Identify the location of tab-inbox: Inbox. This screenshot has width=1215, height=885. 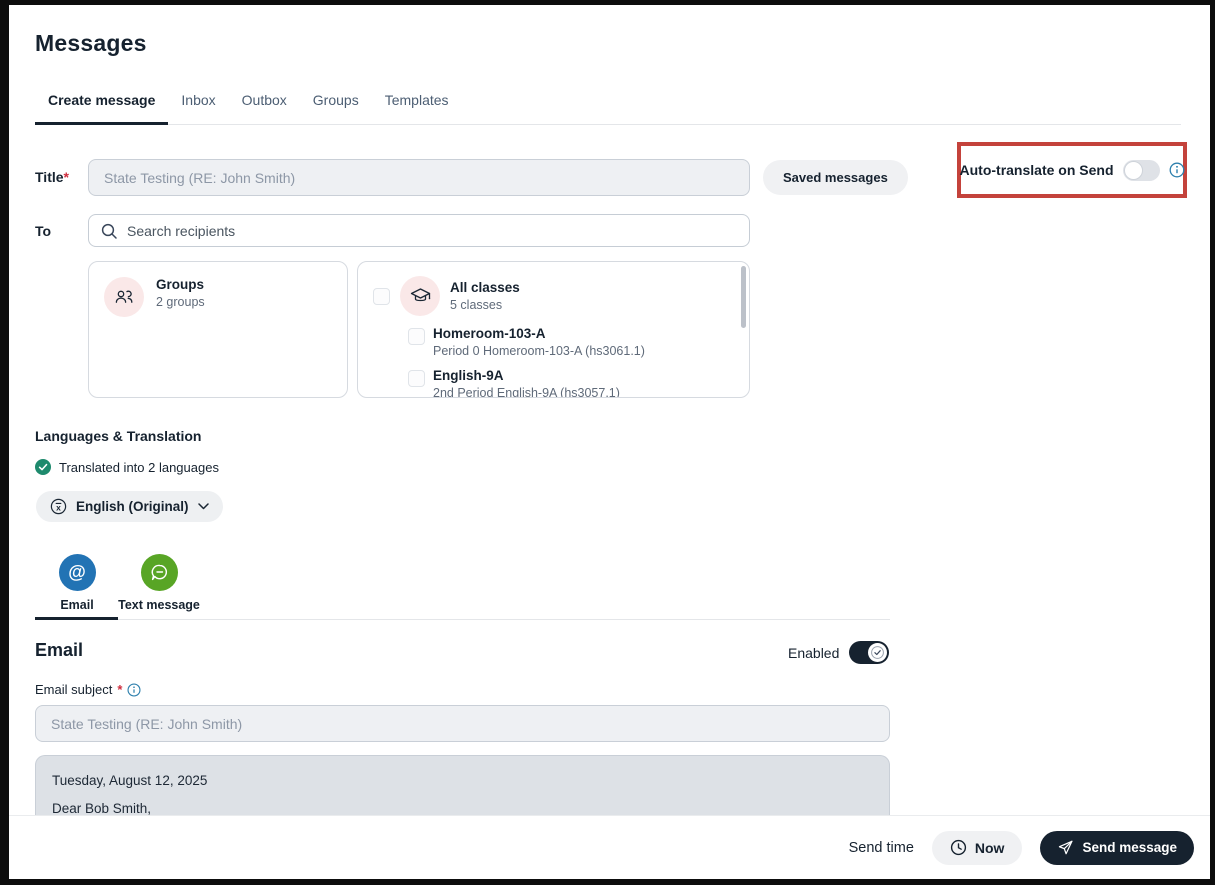
(198, 105).